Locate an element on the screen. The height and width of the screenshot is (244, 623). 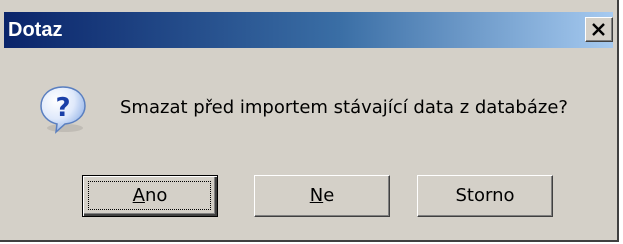
cancel-button: Storno is located at coordinates (485, 196).